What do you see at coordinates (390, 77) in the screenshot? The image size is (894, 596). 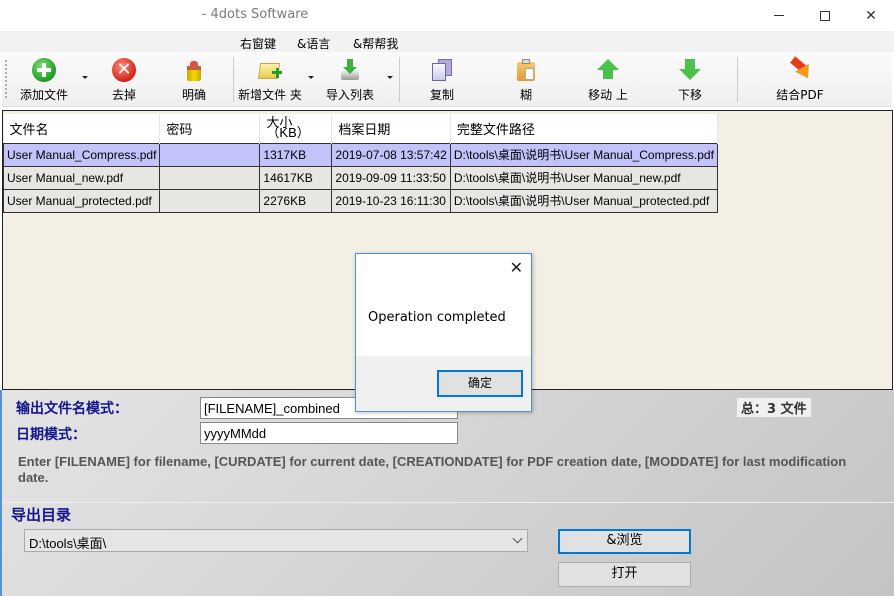 I see `import-list-dropdown-icon` at bounding box center [390, 77].